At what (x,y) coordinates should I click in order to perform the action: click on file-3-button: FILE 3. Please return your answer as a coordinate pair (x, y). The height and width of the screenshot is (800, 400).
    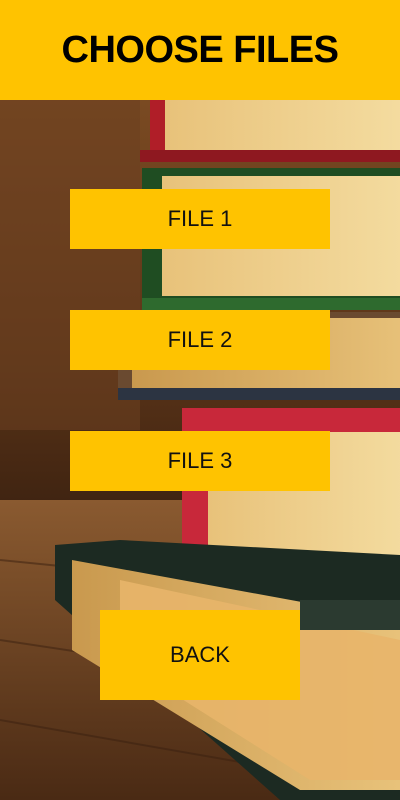
    Looking at the image, I should click on (200, 461).